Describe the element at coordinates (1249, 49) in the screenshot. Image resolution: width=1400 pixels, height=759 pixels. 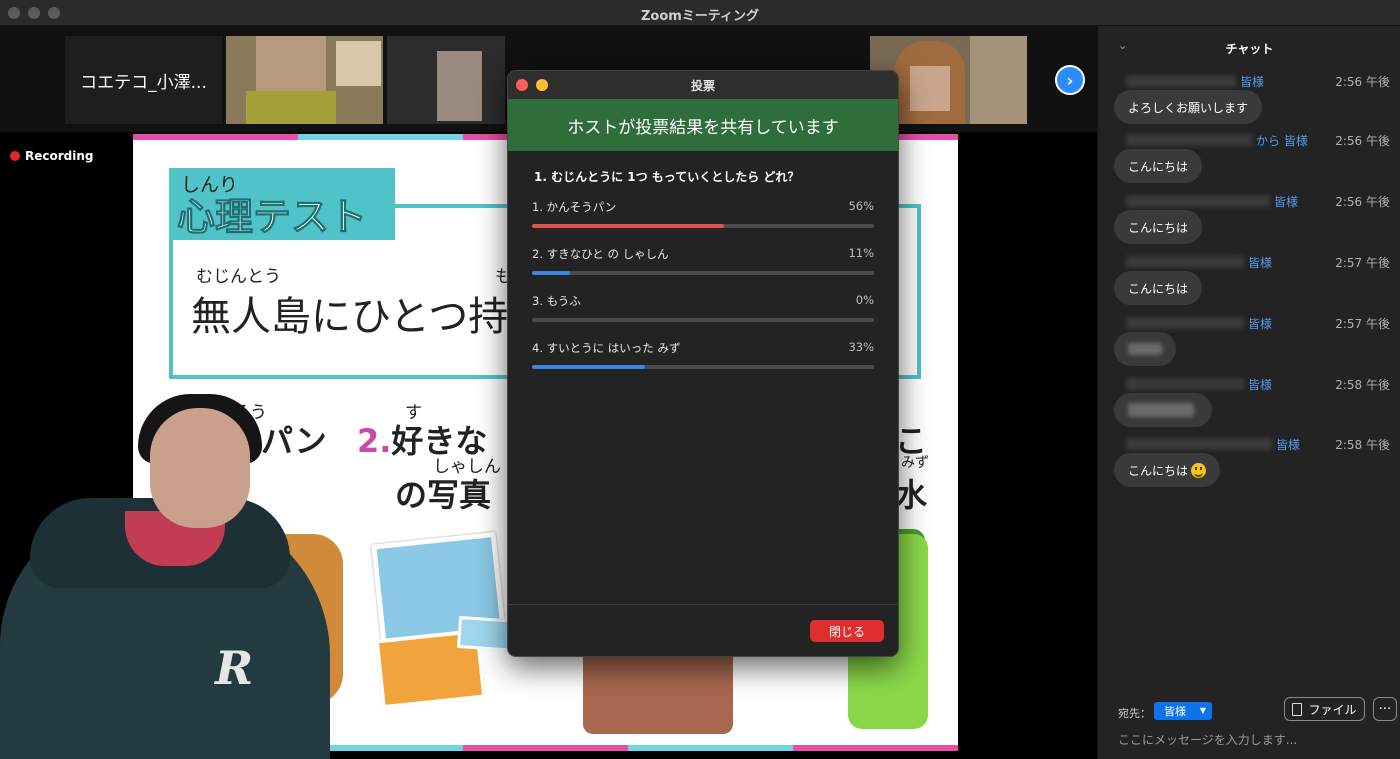
I see `chat-title: チャット` at that location.